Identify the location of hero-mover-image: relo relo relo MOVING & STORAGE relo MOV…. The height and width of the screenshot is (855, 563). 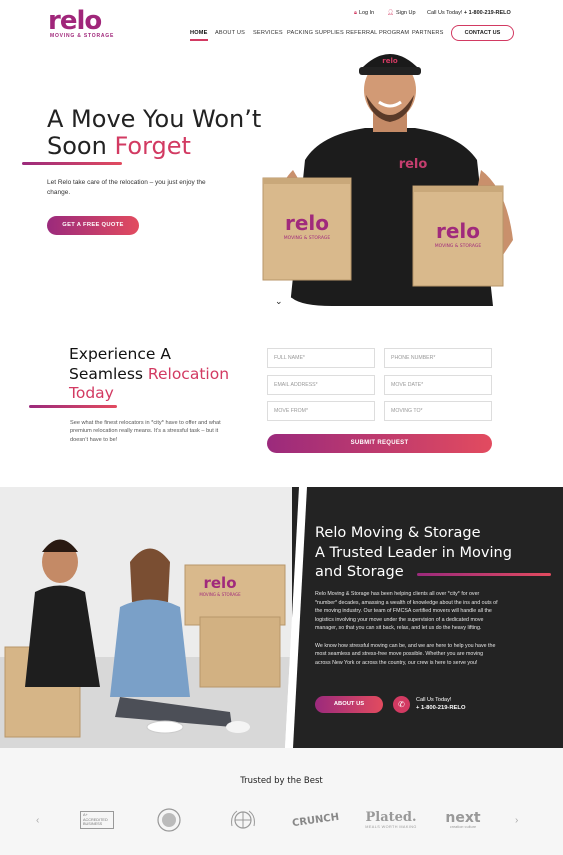
(387, 180).